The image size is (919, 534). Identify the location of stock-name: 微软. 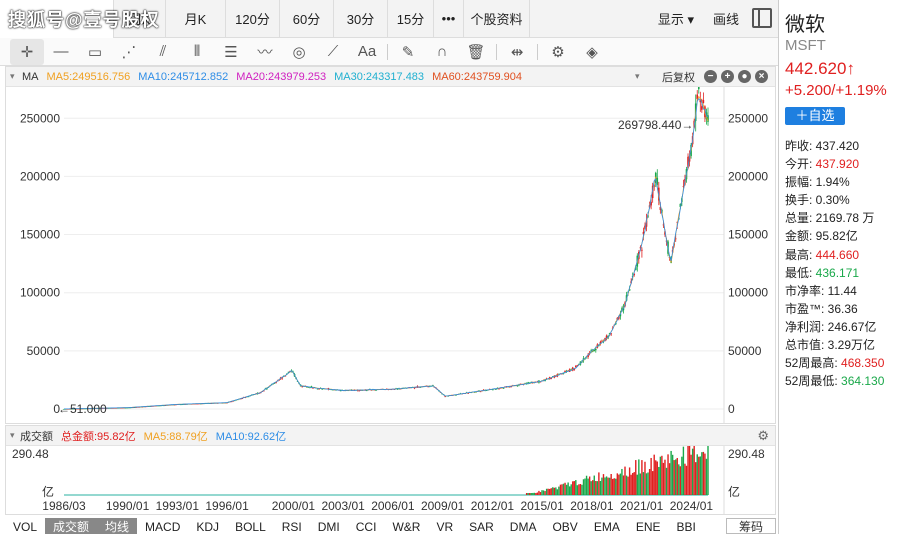
(805, 25).